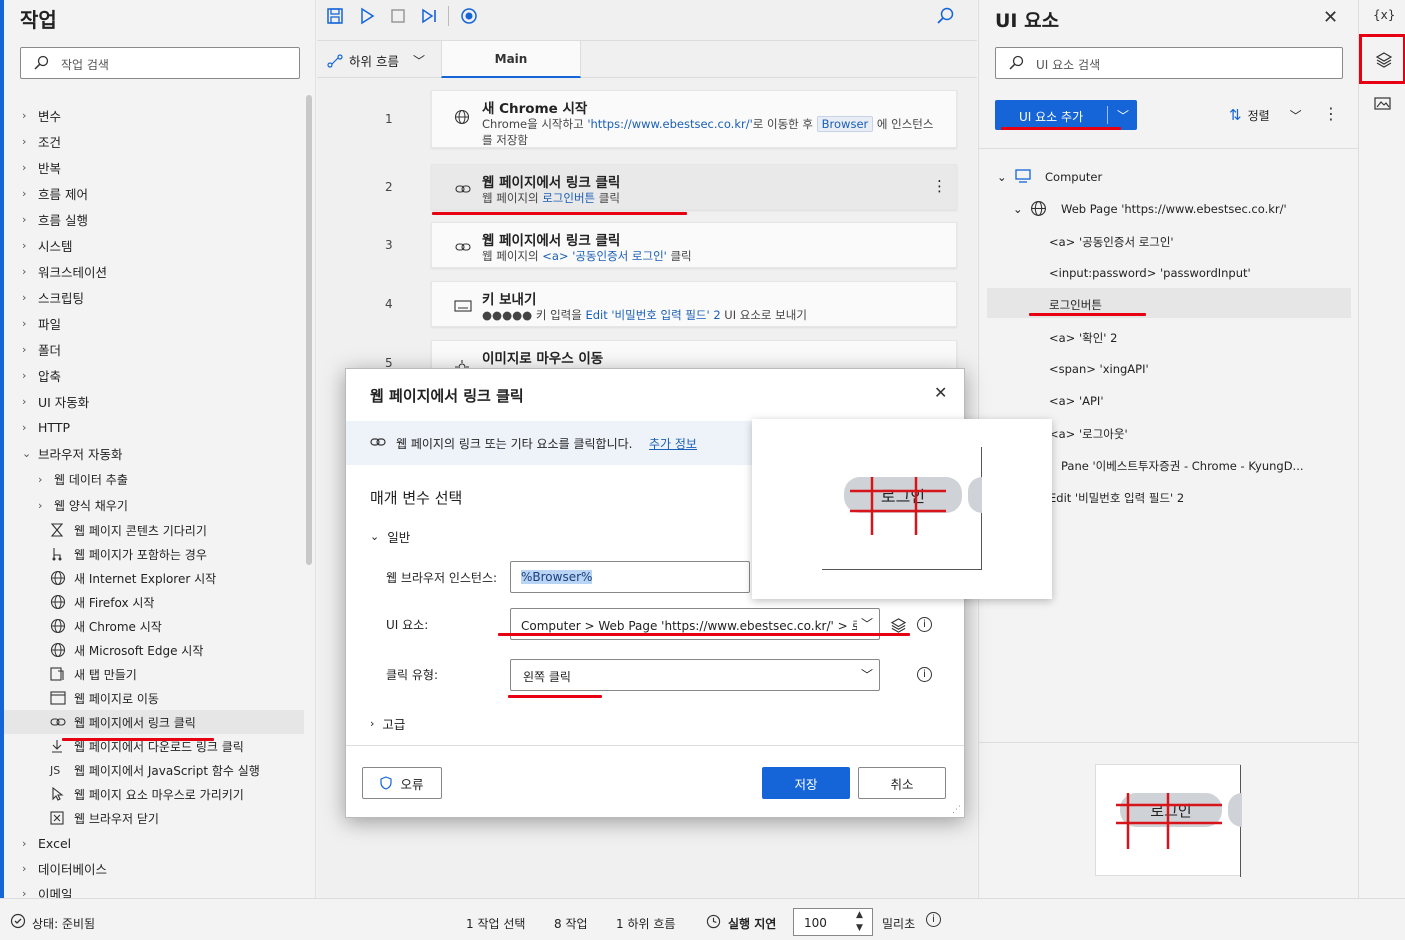 The height and width of the screenshot is (940, 1405). I want to click on category-item: › 워크스테이션, so click(64, 271).